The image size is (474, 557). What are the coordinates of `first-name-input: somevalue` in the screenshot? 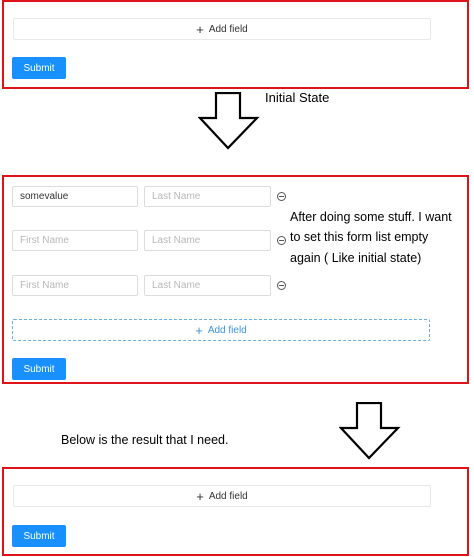 It's located at (75, 196).